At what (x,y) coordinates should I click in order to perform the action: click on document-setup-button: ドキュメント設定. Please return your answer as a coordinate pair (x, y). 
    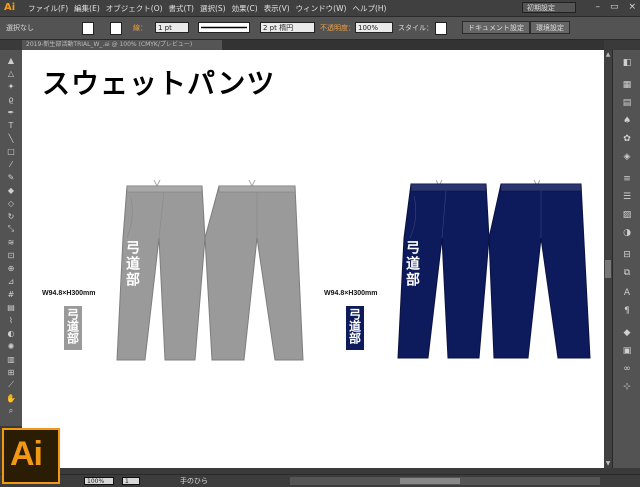
    Looking at the image, I should click on (496, 27).